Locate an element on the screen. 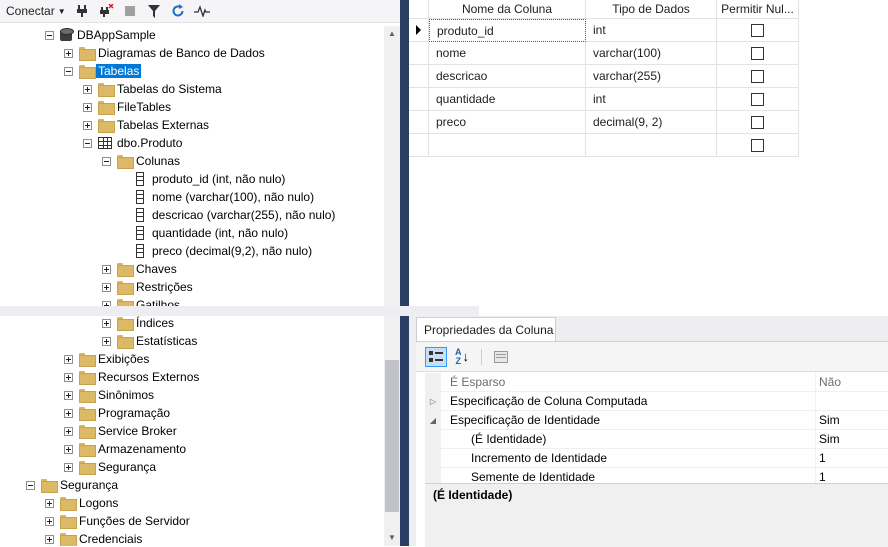  tree-item: Diagramas de Banco de Dados is located at coordinates (192, 53).